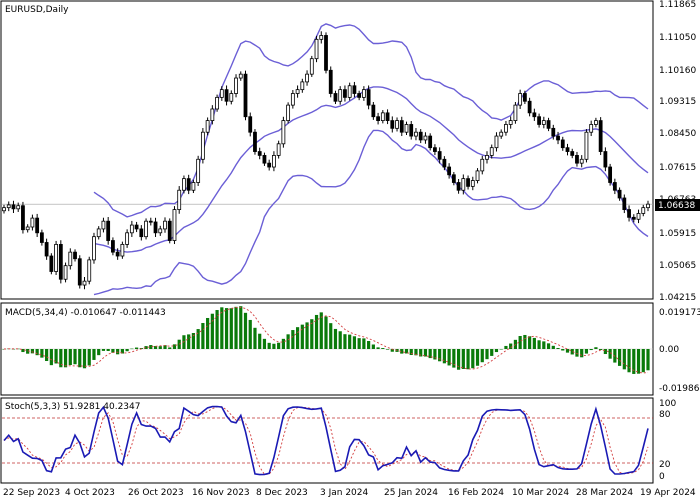 The image size is (700, 504). I want to click on main-y-tick: 1.09315, so click(677, 102).